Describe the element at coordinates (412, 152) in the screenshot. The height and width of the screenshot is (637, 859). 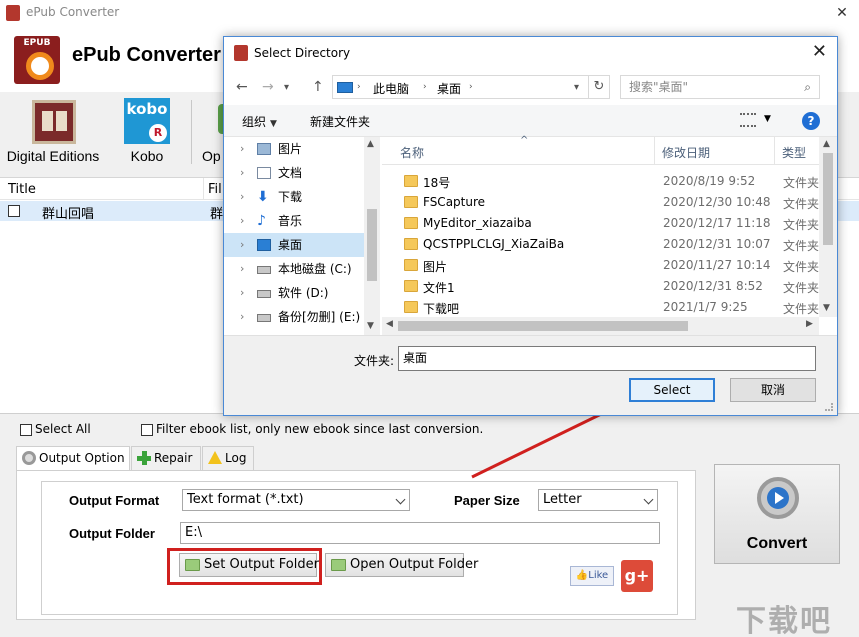
I see `column-name: 名称` at that location.